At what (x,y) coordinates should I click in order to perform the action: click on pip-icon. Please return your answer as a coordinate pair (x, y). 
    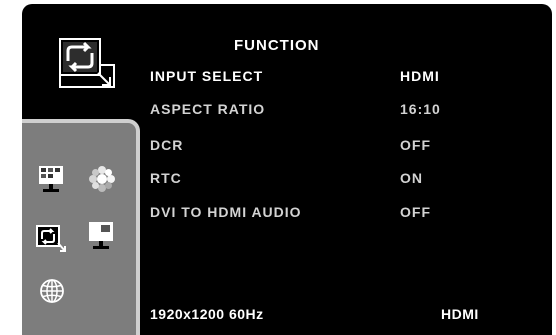
    Looking at the image, I should click on (101, 238).